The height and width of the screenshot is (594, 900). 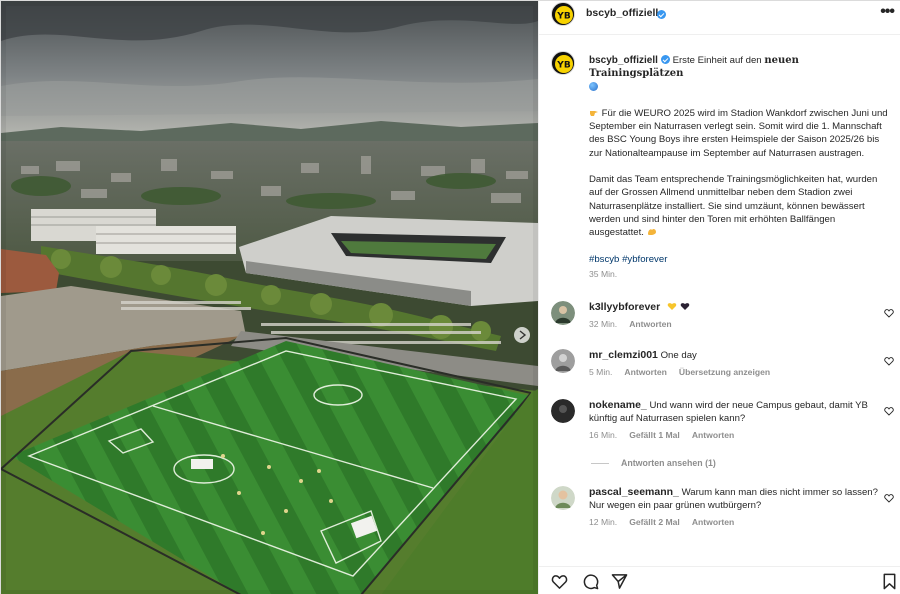 I want to click on likes-count: Gefällt 2 Mal, so click(x=654, y=522).